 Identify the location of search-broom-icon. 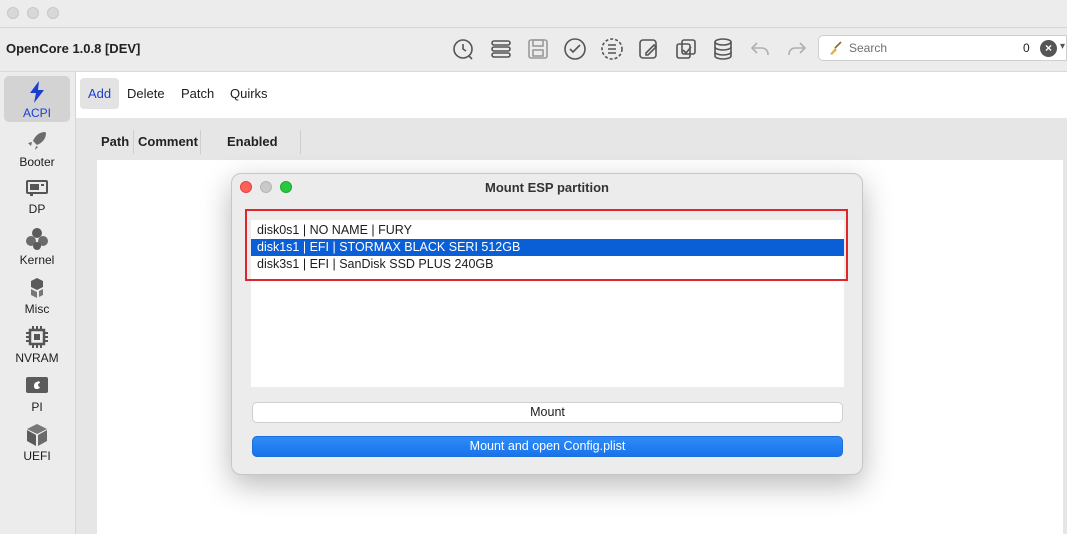
(836, 48).